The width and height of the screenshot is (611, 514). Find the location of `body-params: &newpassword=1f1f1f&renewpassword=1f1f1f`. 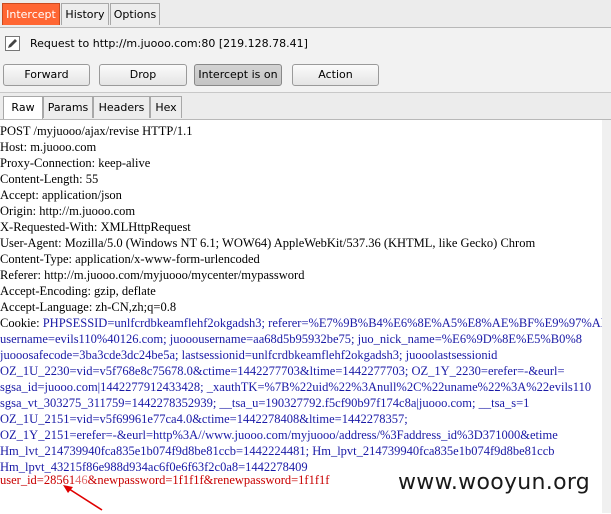

body-params: &newpassword=1f1f1f&renewpassword=1f1f1f is located at coordinates (208, 480).